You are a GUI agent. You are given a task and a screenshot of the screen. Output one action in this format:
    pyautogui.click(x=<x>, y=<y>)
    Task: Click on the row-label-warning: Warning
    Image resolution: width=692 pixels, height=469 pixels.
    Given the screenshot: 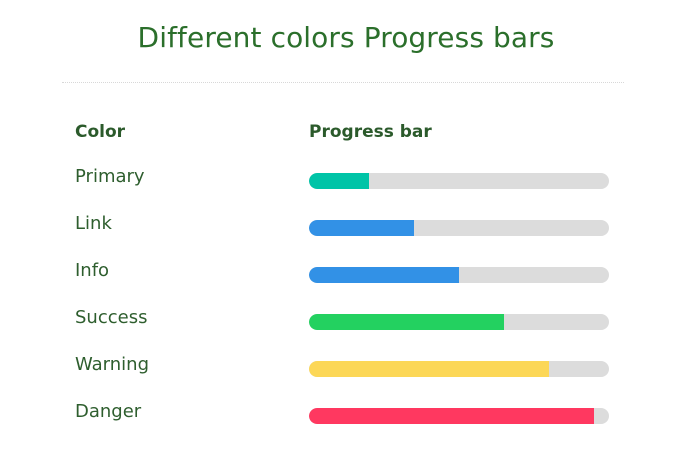 What is the action you would take?
    pyautogui.click(x=112, y=364)
    